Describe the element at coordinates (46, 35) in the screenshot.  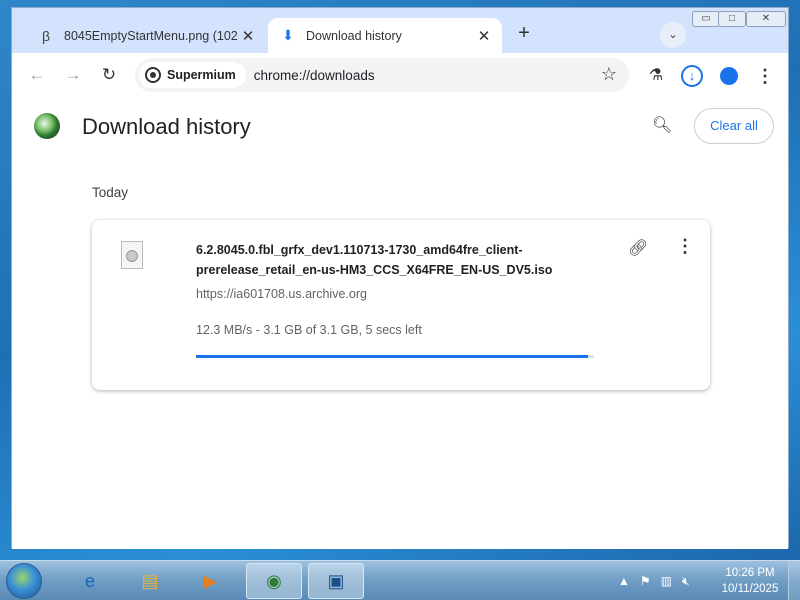
I see `beta-icon: β` at that location.